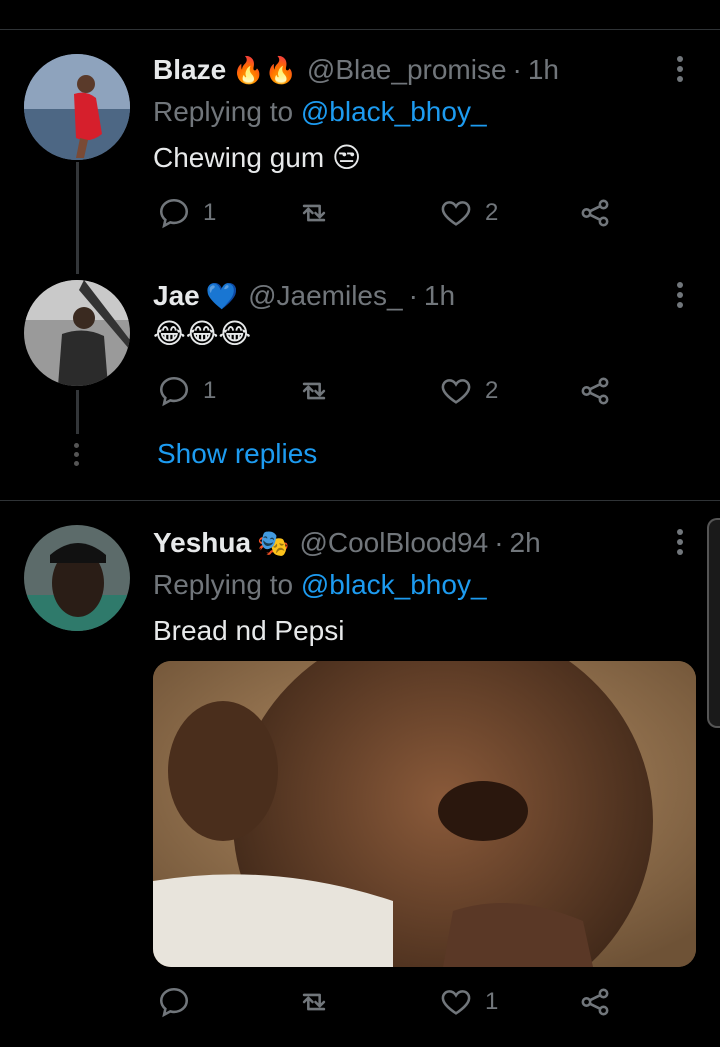  What do you see at coordinates (176, 296) in the screenshot?
I see `display-name: Jae` at bounding box center [176, 296].